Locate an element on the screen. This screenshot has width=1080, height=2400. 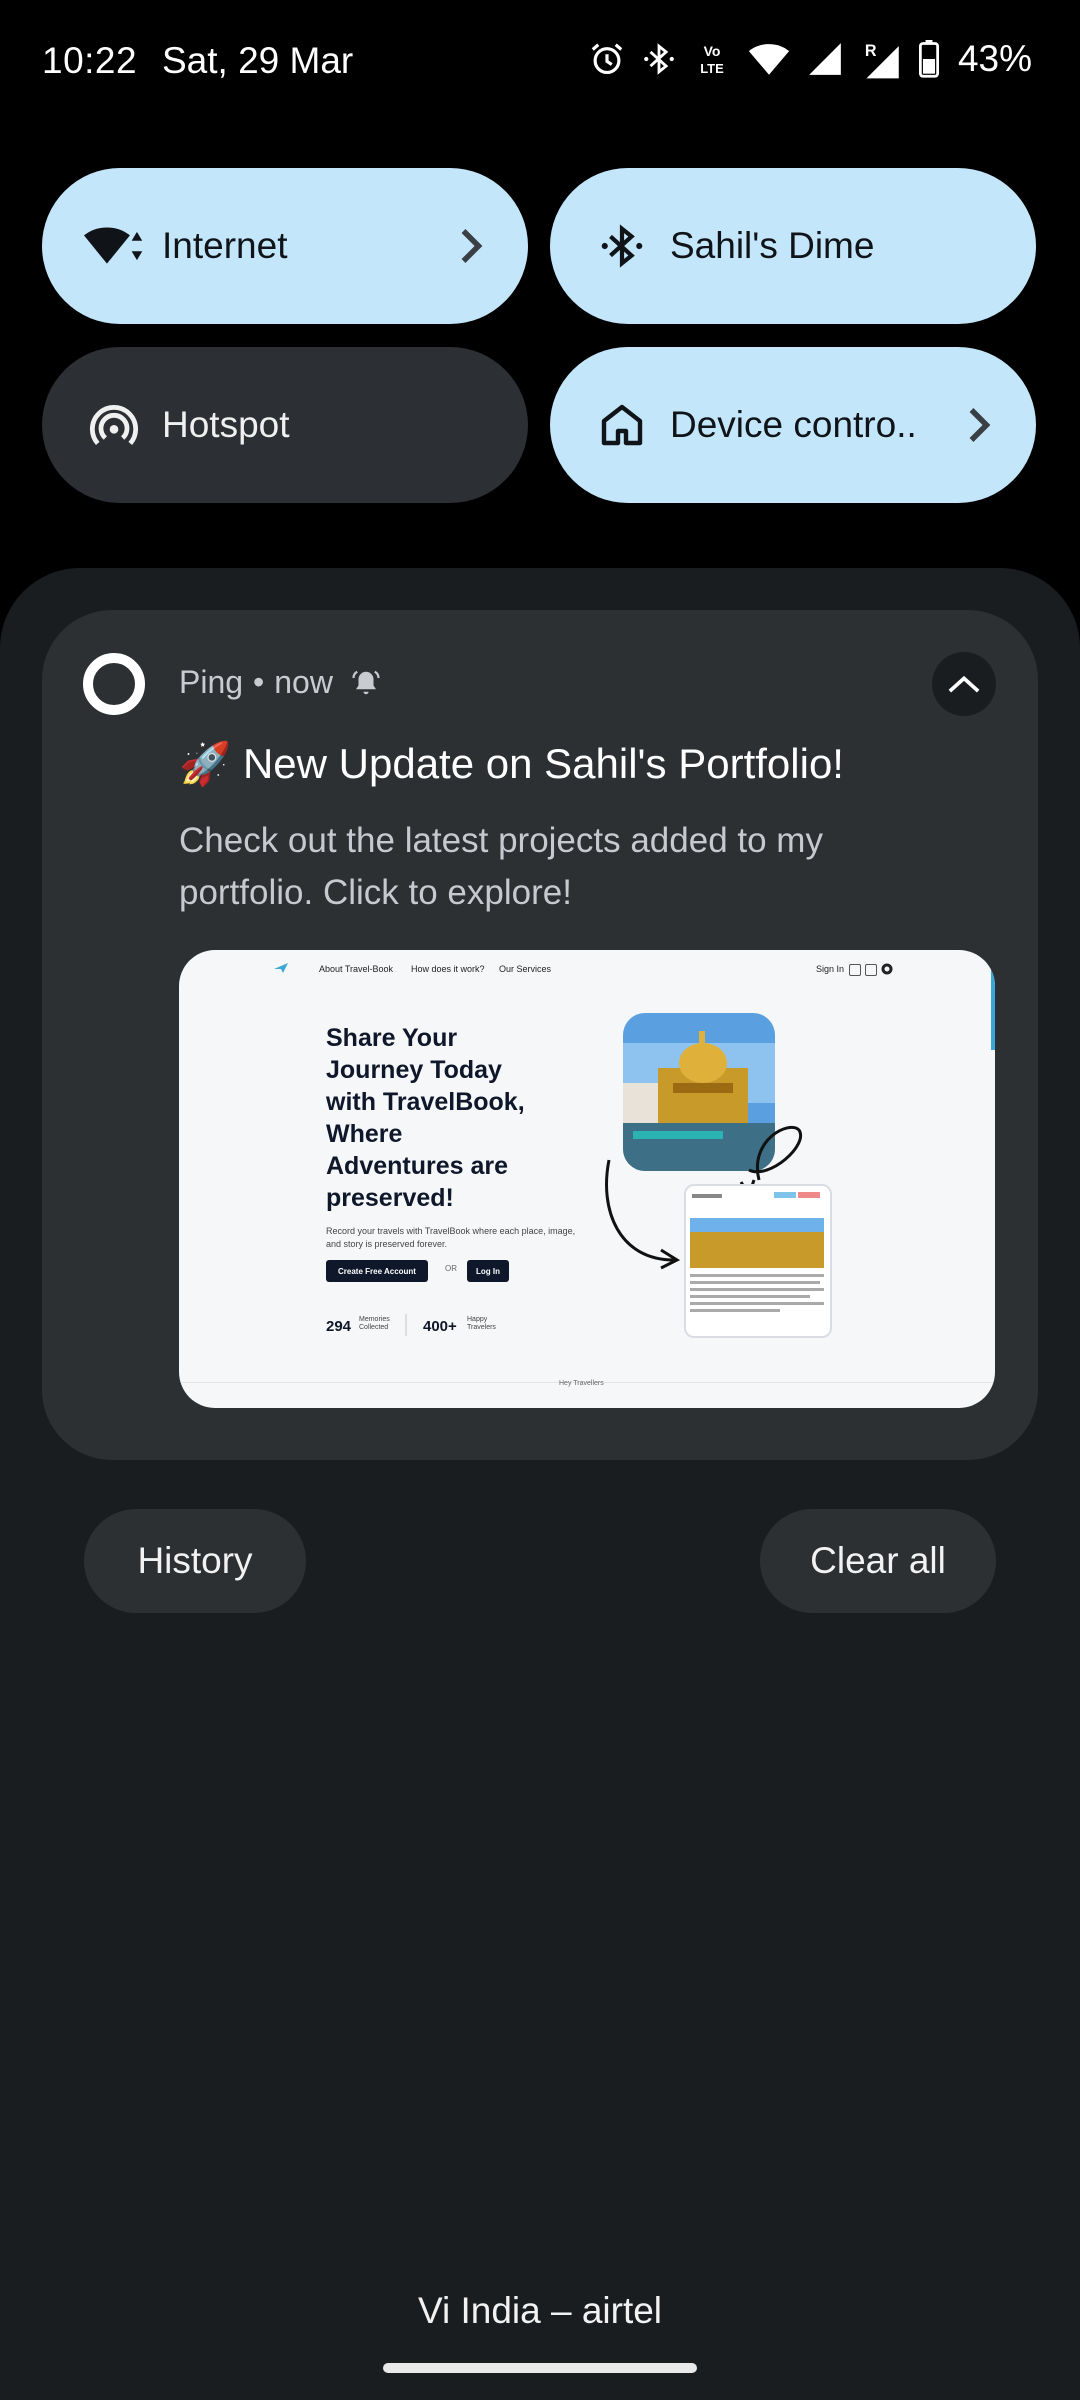
notification-app-name: Ping is located at coordinates (211, 682).